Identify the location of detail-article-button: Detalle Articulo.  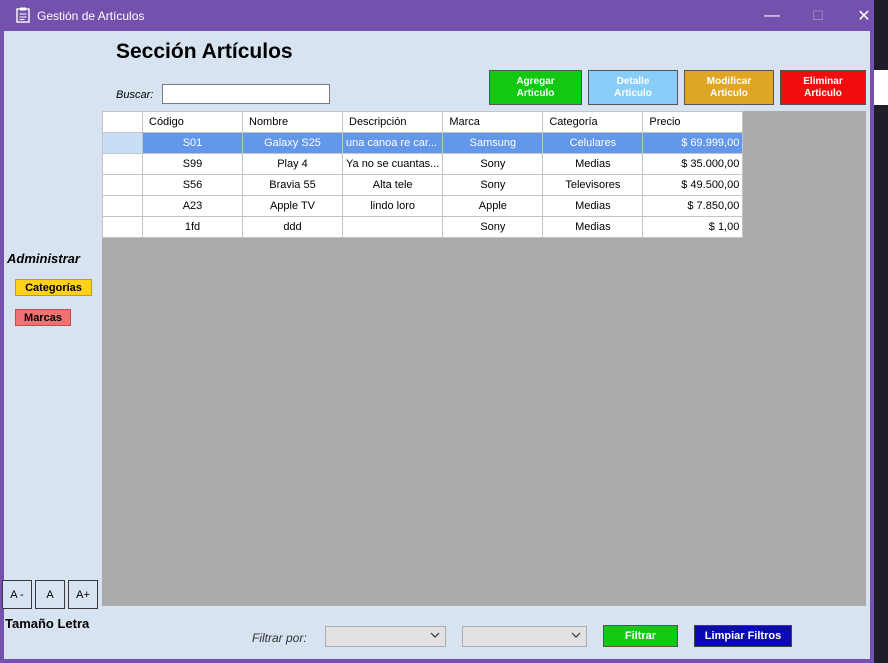
(633, 87).